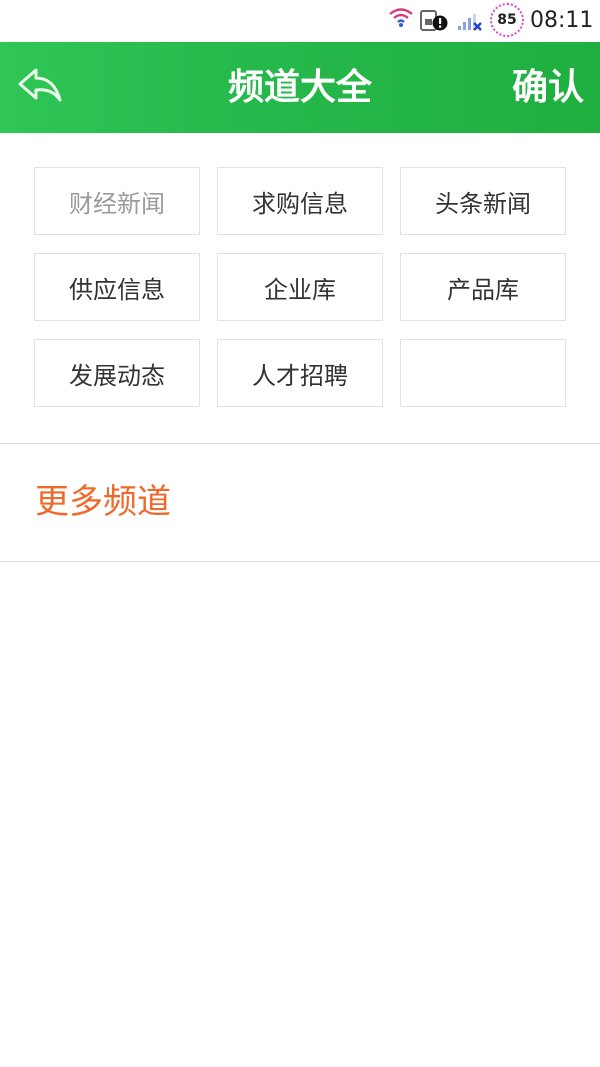 Image resolution: width=600 pixels, height=1067 pixels. I want to click on channel-item-fazhan: 发展动态, so click(117, 373).